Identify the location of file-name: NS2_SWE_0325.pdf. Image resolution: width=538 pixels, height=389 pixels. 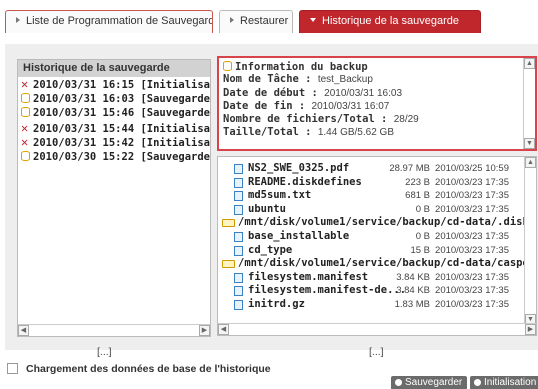
(299, 168).